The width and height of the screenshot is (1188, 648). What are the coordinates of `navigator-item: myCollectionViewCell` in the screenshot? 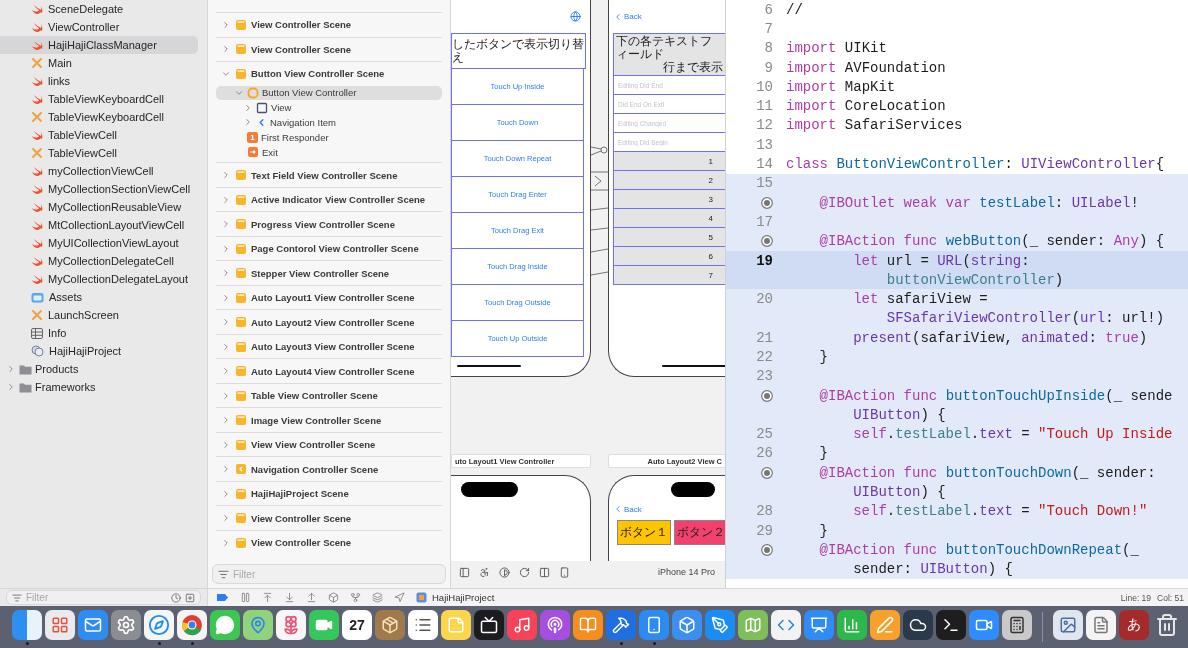 It's located at (99, 171).